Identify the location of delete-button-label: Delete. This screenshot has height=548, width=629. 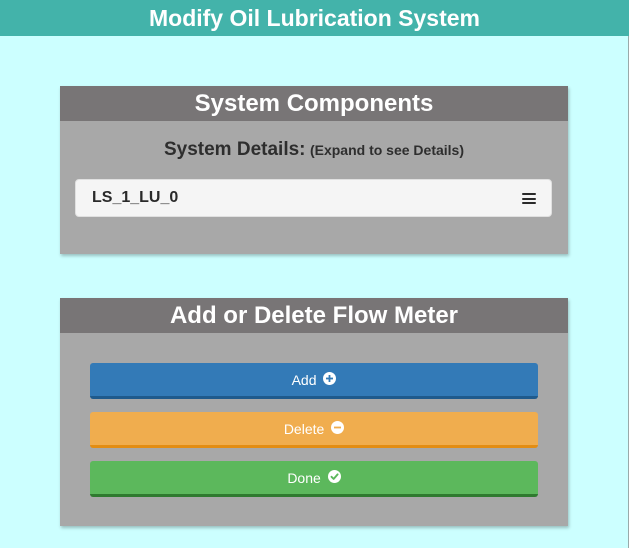
(304, 429).